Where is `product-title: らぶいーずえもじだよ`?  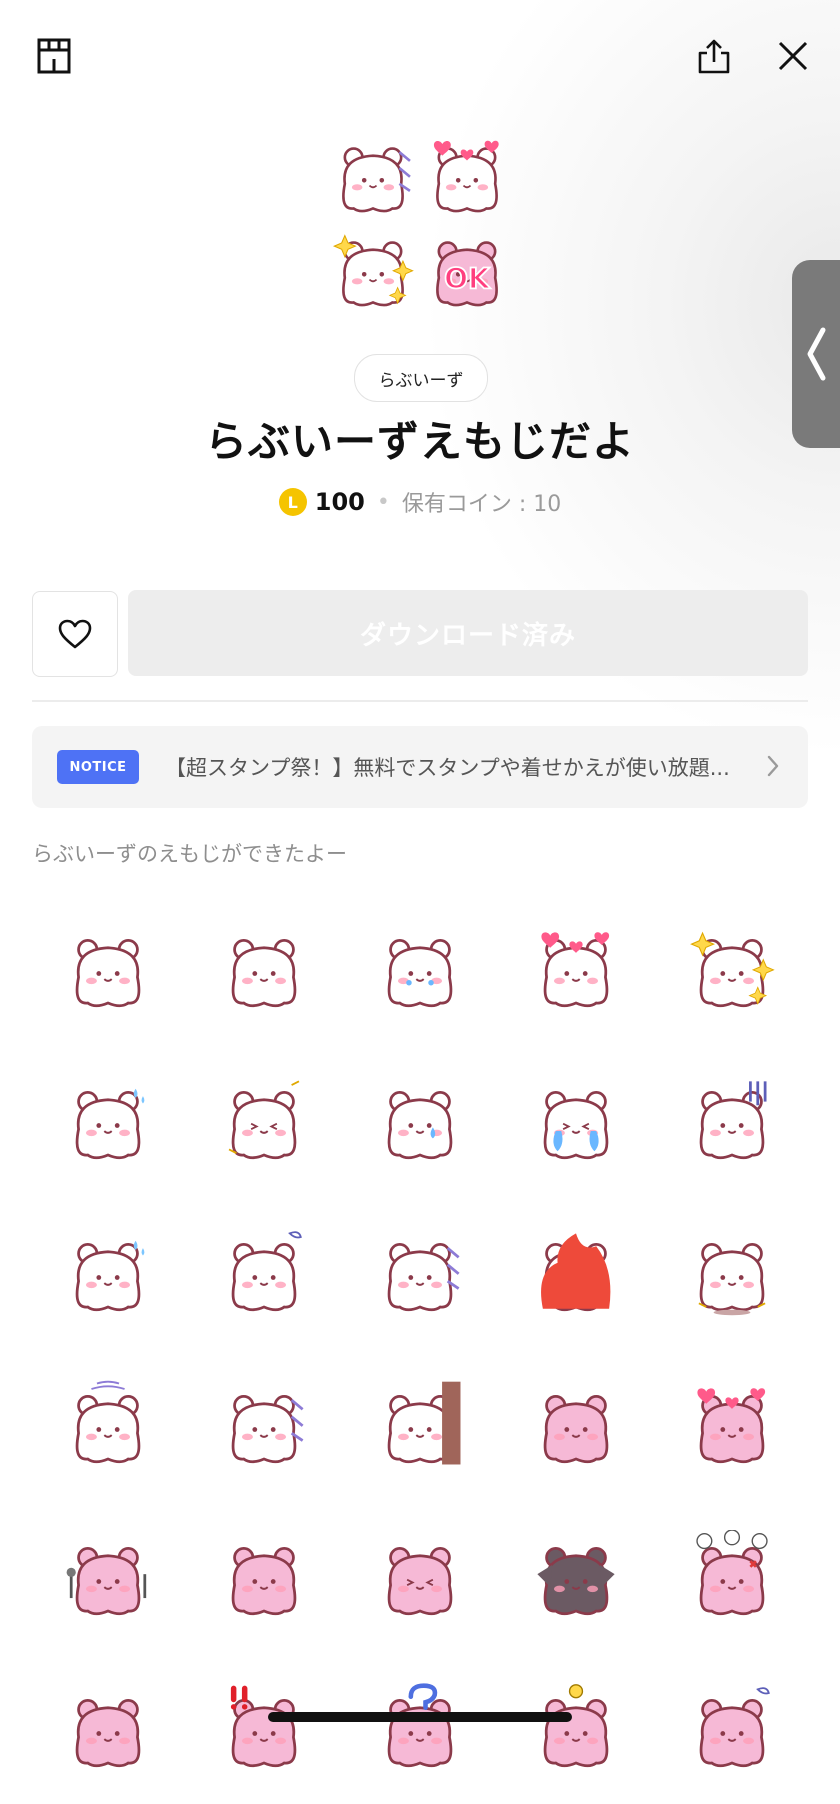
product-title: らぶいーずえもじだよ is located at coordinates (419, 441).